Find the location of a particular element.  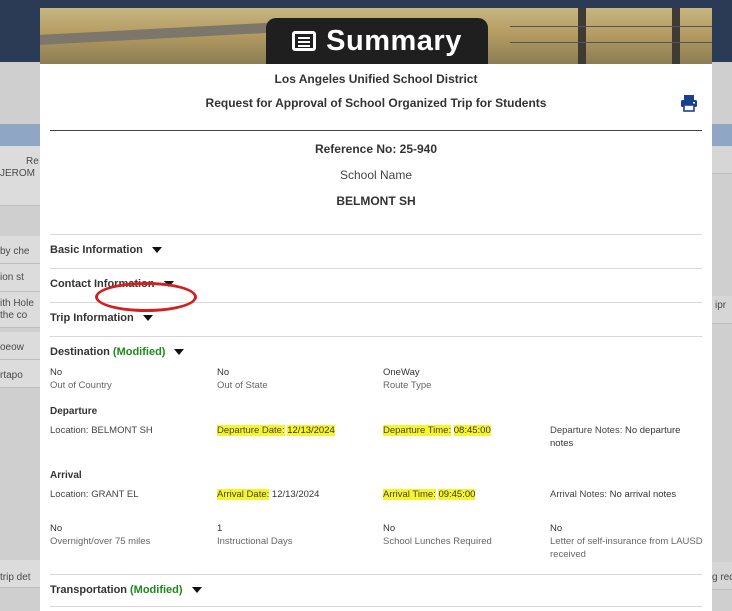

arrival-date-value: 12/13/2024 is located at coordinates (295, 494).